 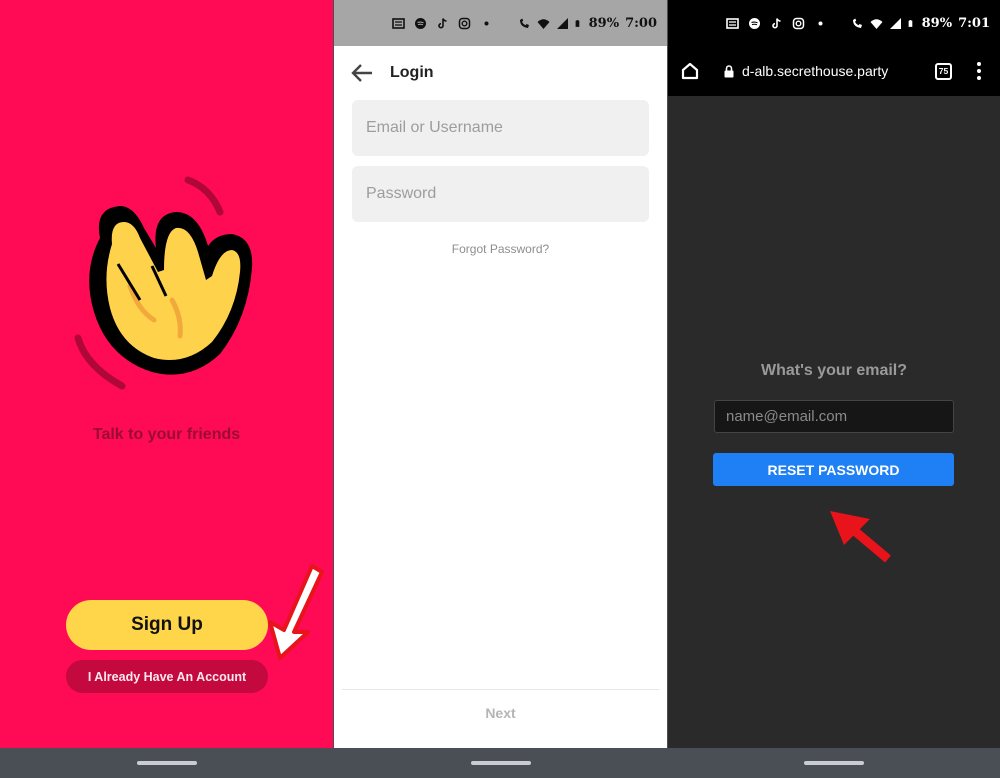 I want to click on next-button: Next, so click(x=500, y=713).